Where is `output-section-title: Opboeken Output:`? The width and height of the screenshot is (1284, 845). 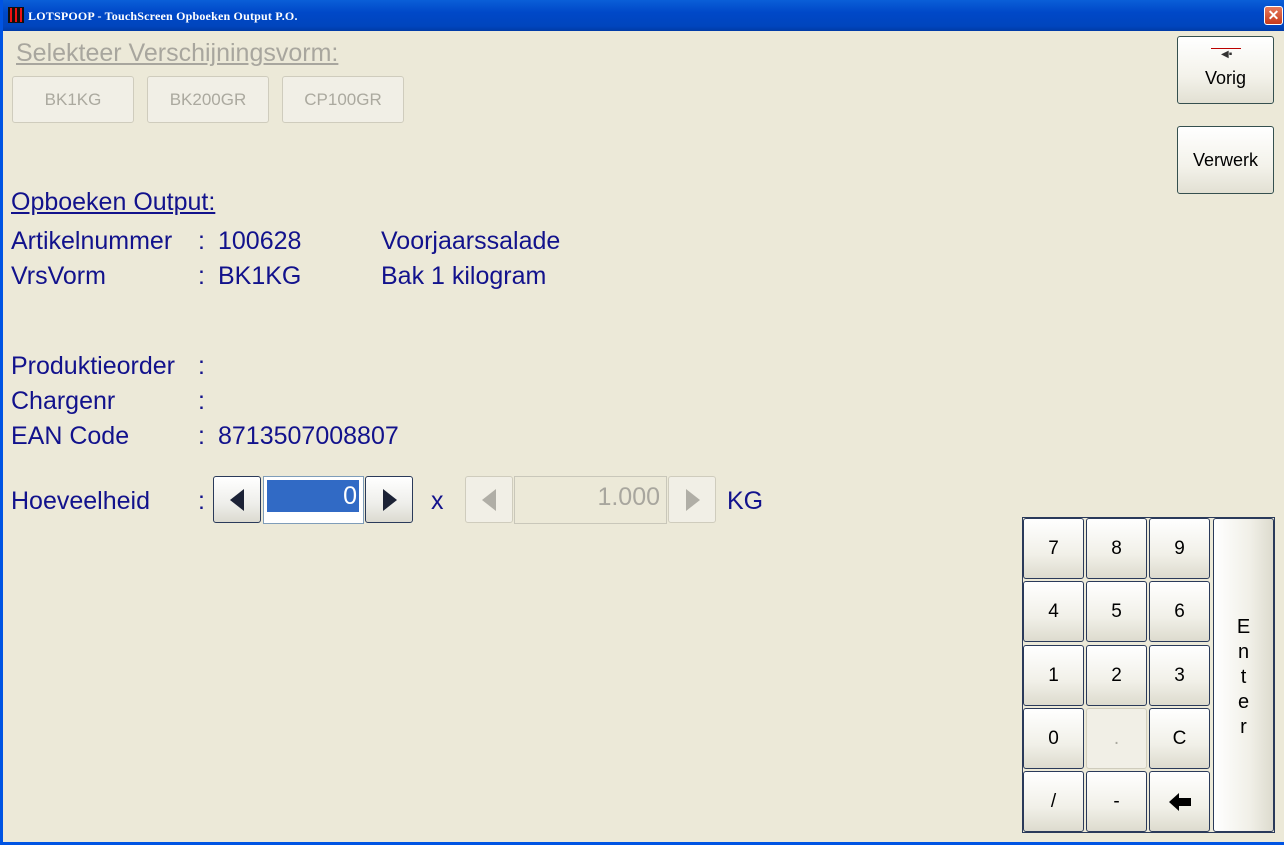 output-section-title: Opboeken Output: is located at coordinates (113, 202).